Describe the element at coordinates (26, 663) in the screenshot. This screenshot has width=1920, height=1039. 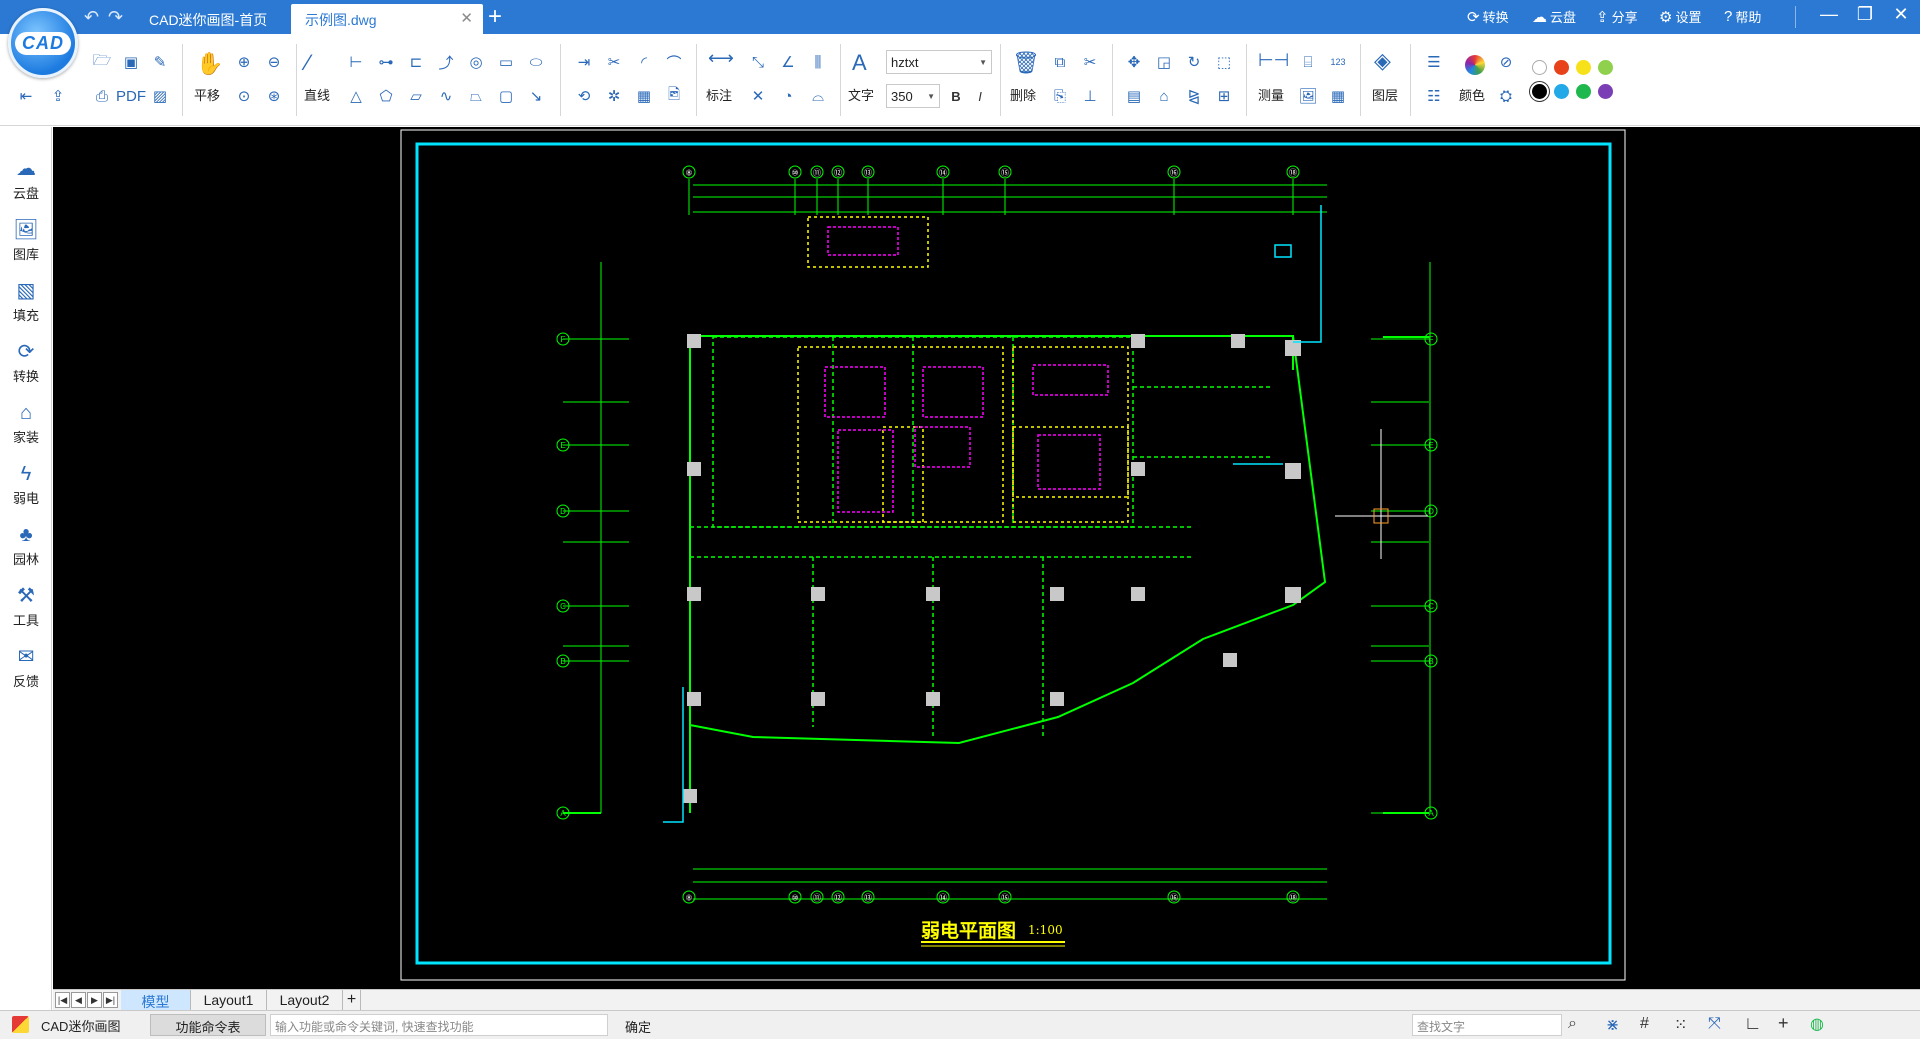
I see `sidebar-item-feedback: ✉ 反馈` at that location.